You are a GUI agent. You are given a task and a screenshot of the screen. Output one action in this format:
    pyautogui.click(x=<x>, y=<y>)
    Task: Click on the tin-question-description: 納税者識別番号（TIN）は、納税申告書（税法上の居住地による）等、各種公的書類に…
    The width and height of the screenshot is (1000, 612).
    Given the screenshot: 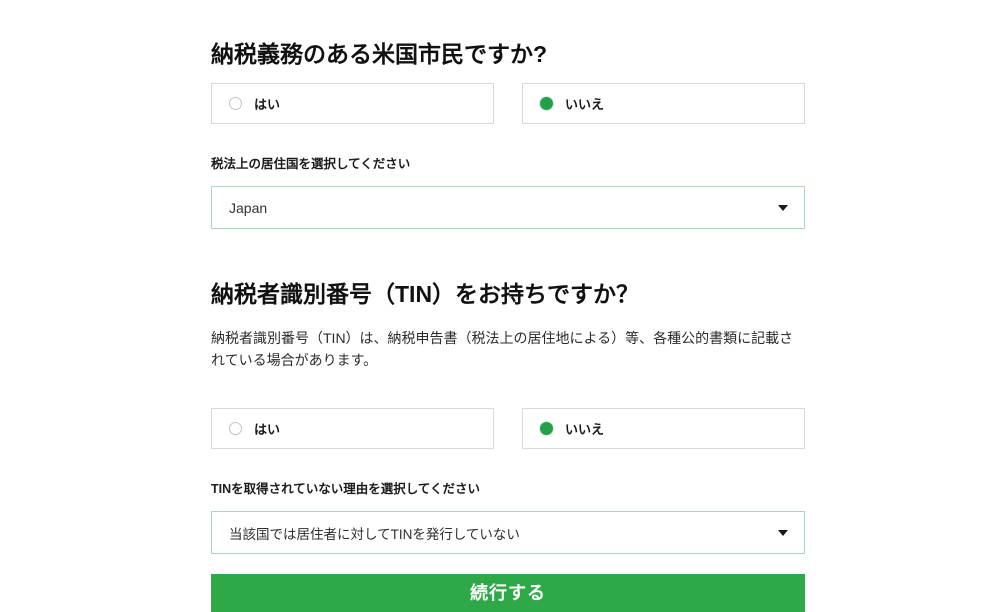 What is the action you would take?
    pyautogui.click(x=502, y=349)
    